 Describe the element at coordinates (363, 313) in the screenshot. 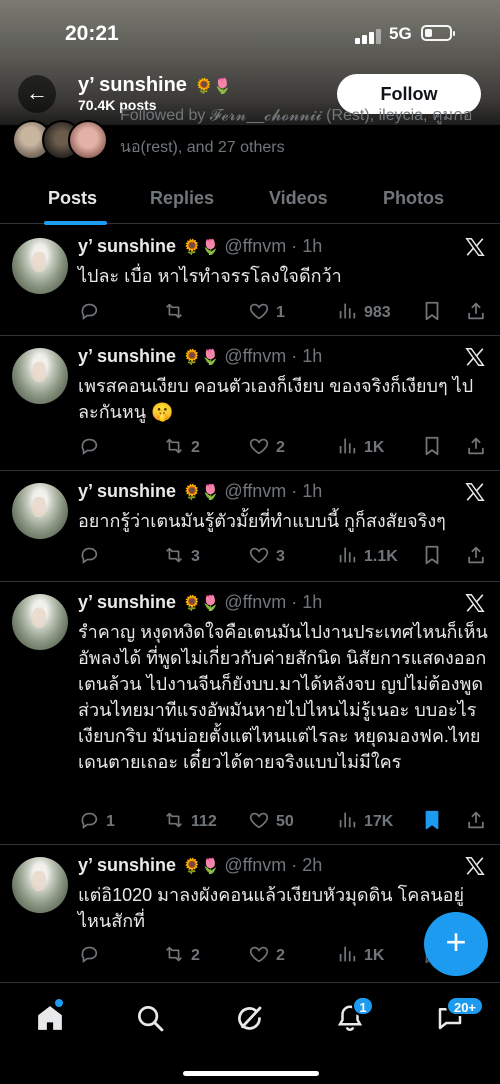

I see `views-button: 983` at that location.